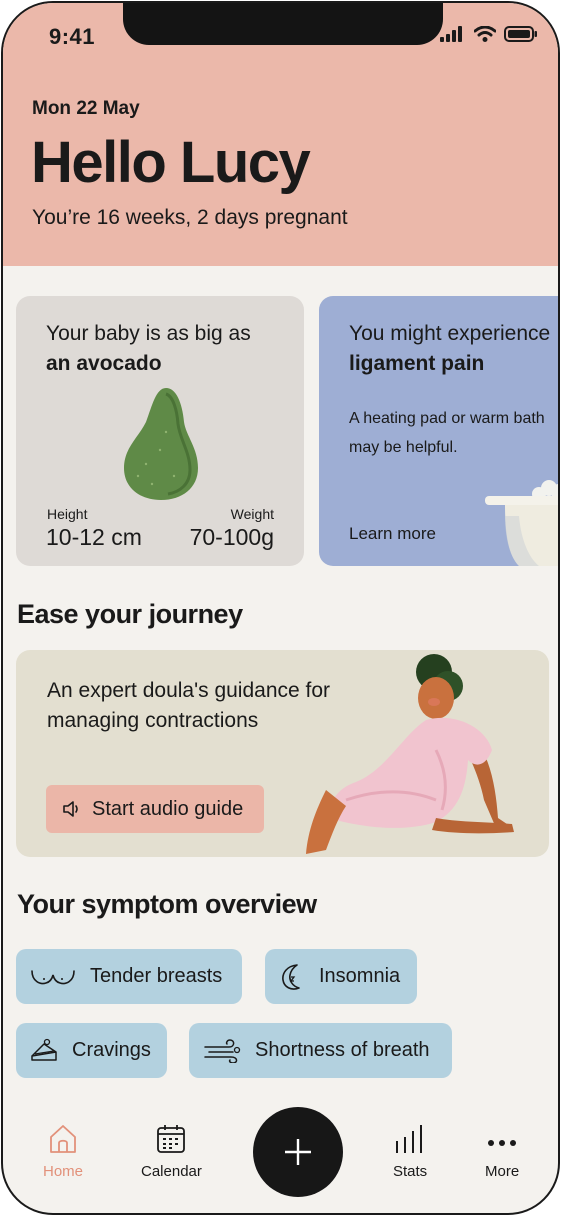 This screenshot has width=563, height=1218. I want to click on tab-home: Home, so click(63, 1151).